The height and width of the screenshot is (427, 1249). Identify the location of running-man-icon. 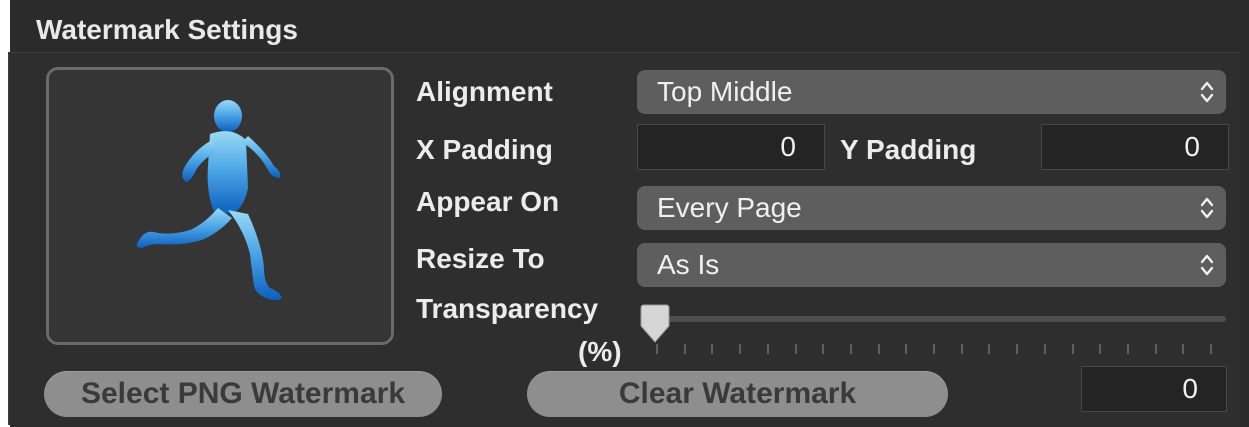
(209, 200).